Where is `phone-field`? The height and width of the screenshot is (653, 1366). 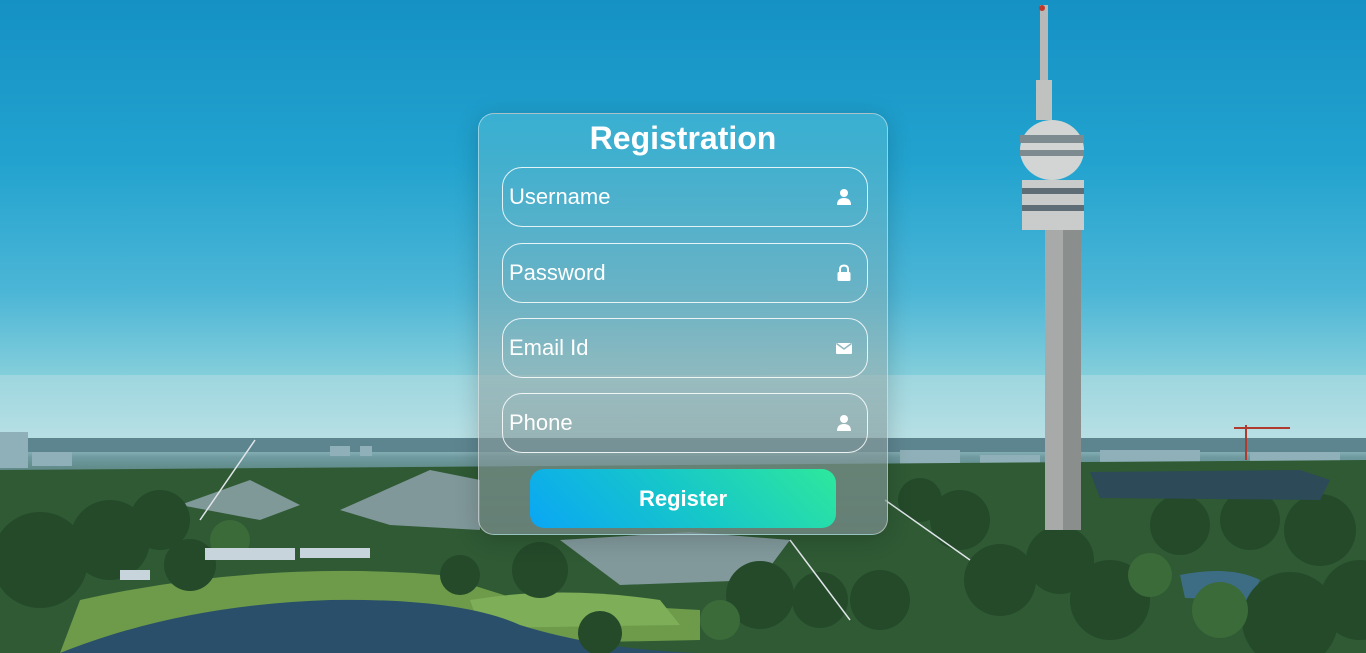
phone-field is located at coordinates (685, 423).